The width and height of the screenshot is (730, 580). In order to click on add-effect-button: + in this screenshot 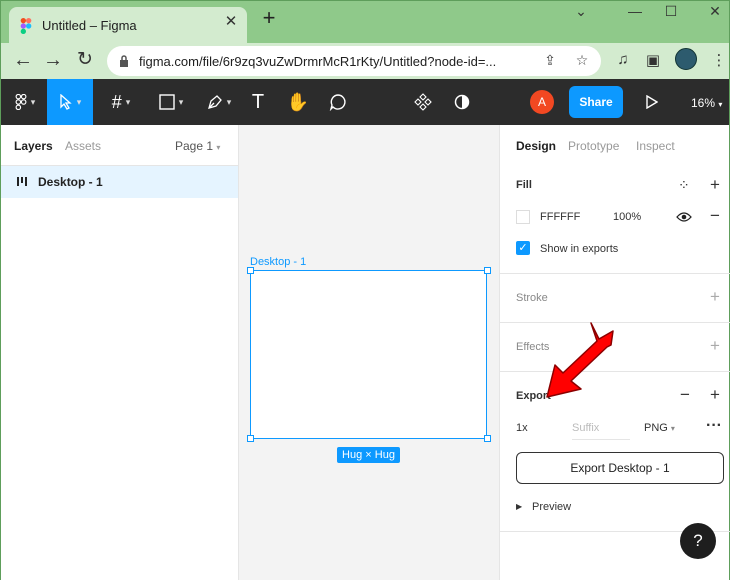, I will do `click(715, 345)`.